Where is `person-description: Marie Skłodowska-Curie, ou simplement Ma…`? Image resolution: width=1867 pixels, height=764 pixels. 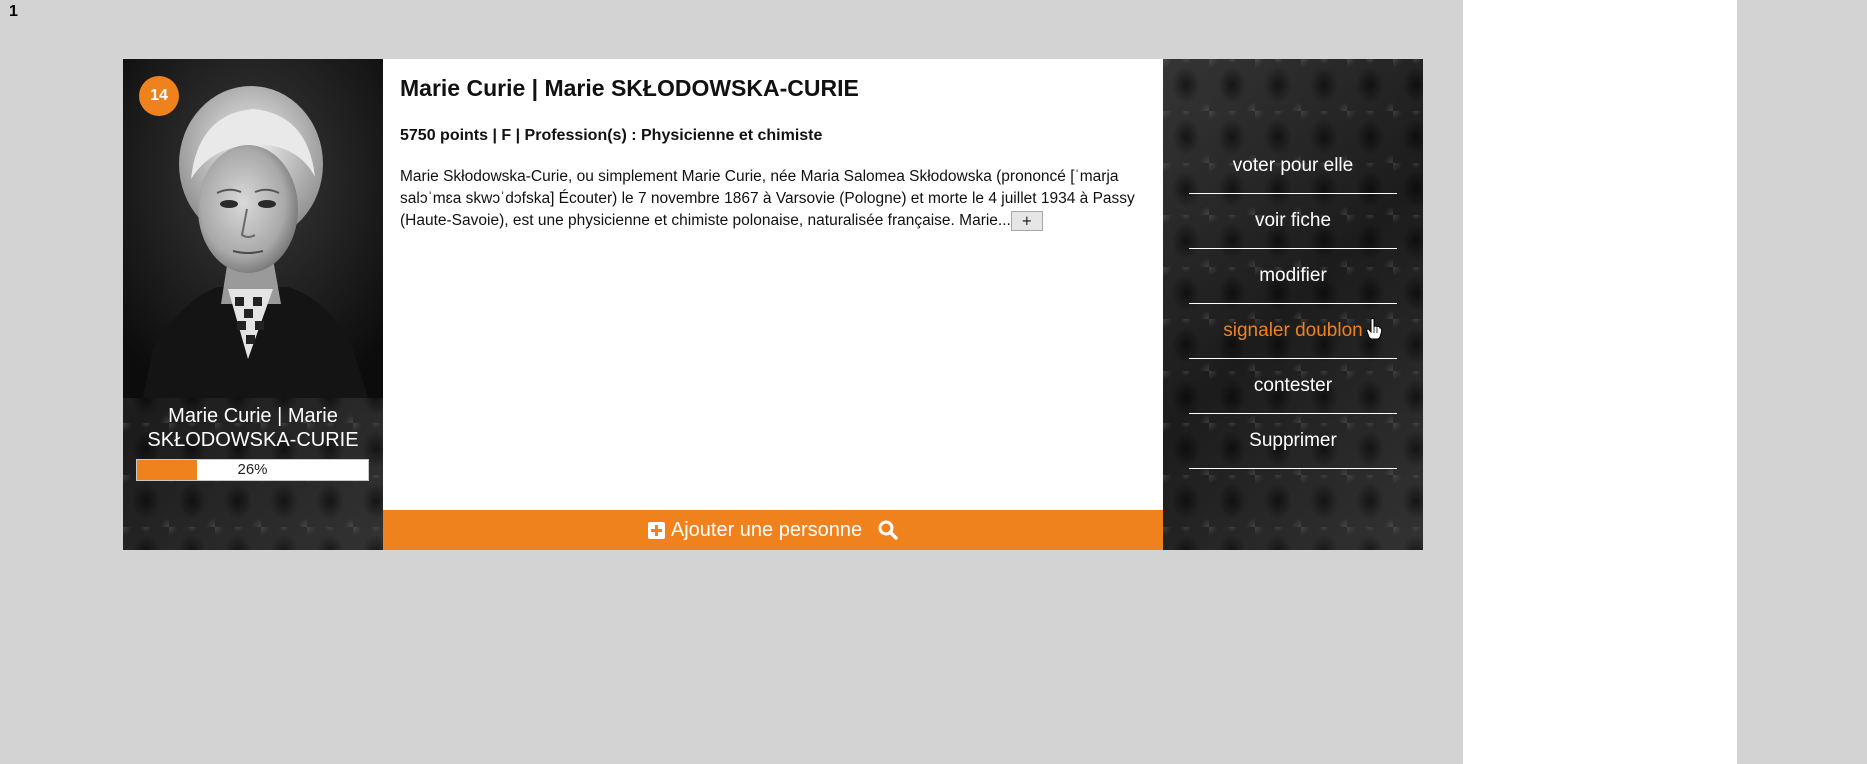 person-description: Marie Skłodowska-Curie, ou simplement Ma… is located at coordinates (775, 199).